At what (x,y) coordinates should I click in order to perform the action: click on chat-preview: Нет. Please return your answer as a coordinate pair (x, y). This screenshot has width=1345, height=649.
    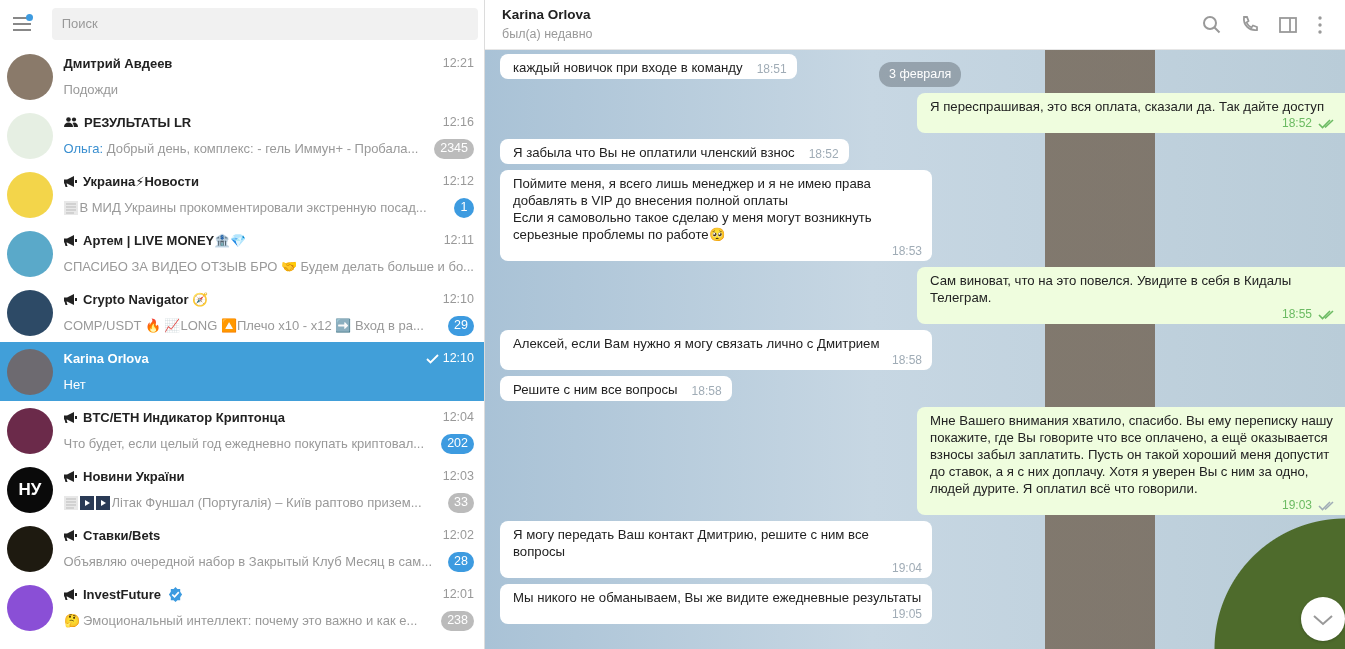
    Looking at the image, I should click on (74, 384).